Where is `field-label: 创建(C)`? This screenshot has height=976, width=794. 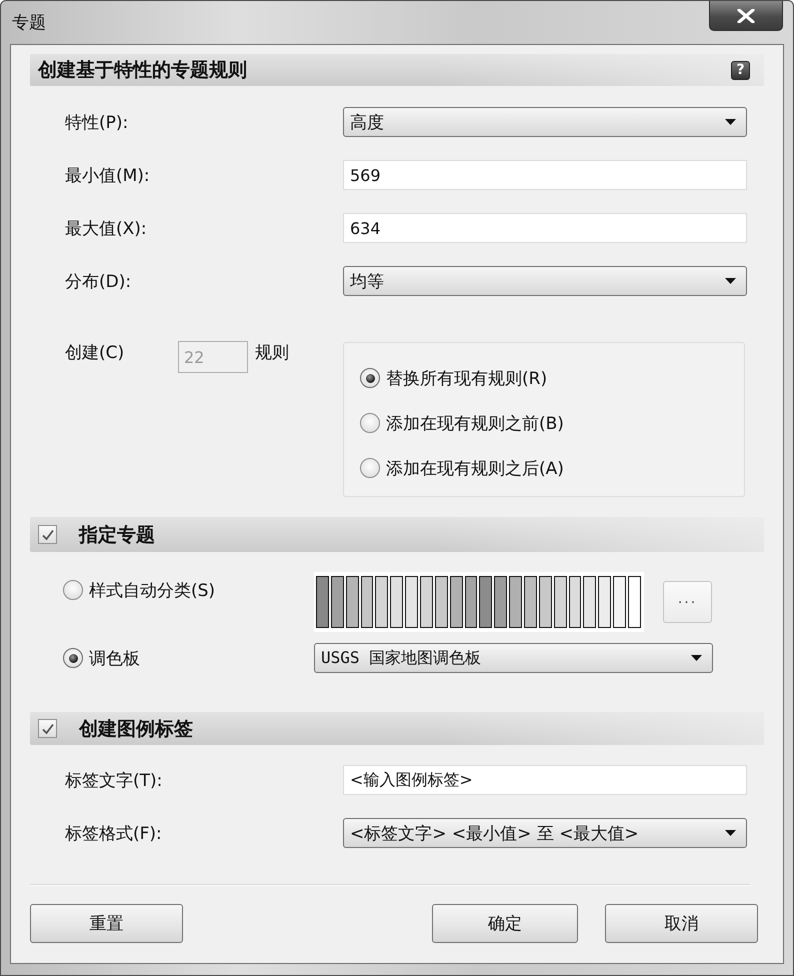 field-label: 创建(C) is located at coordinates (94, 353).